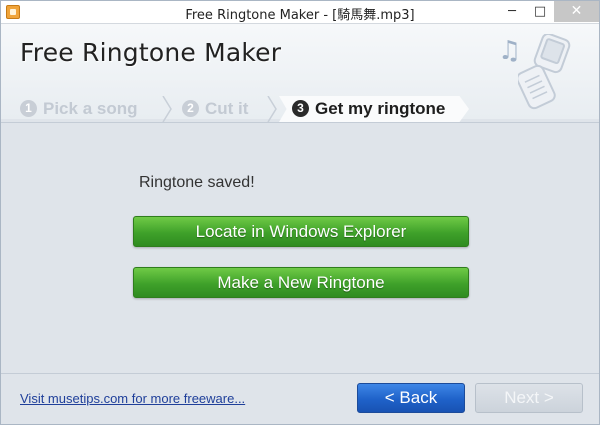 This screenshot has width=600, height=425. I want to click on minimize-button: ─, so click(512, 11).